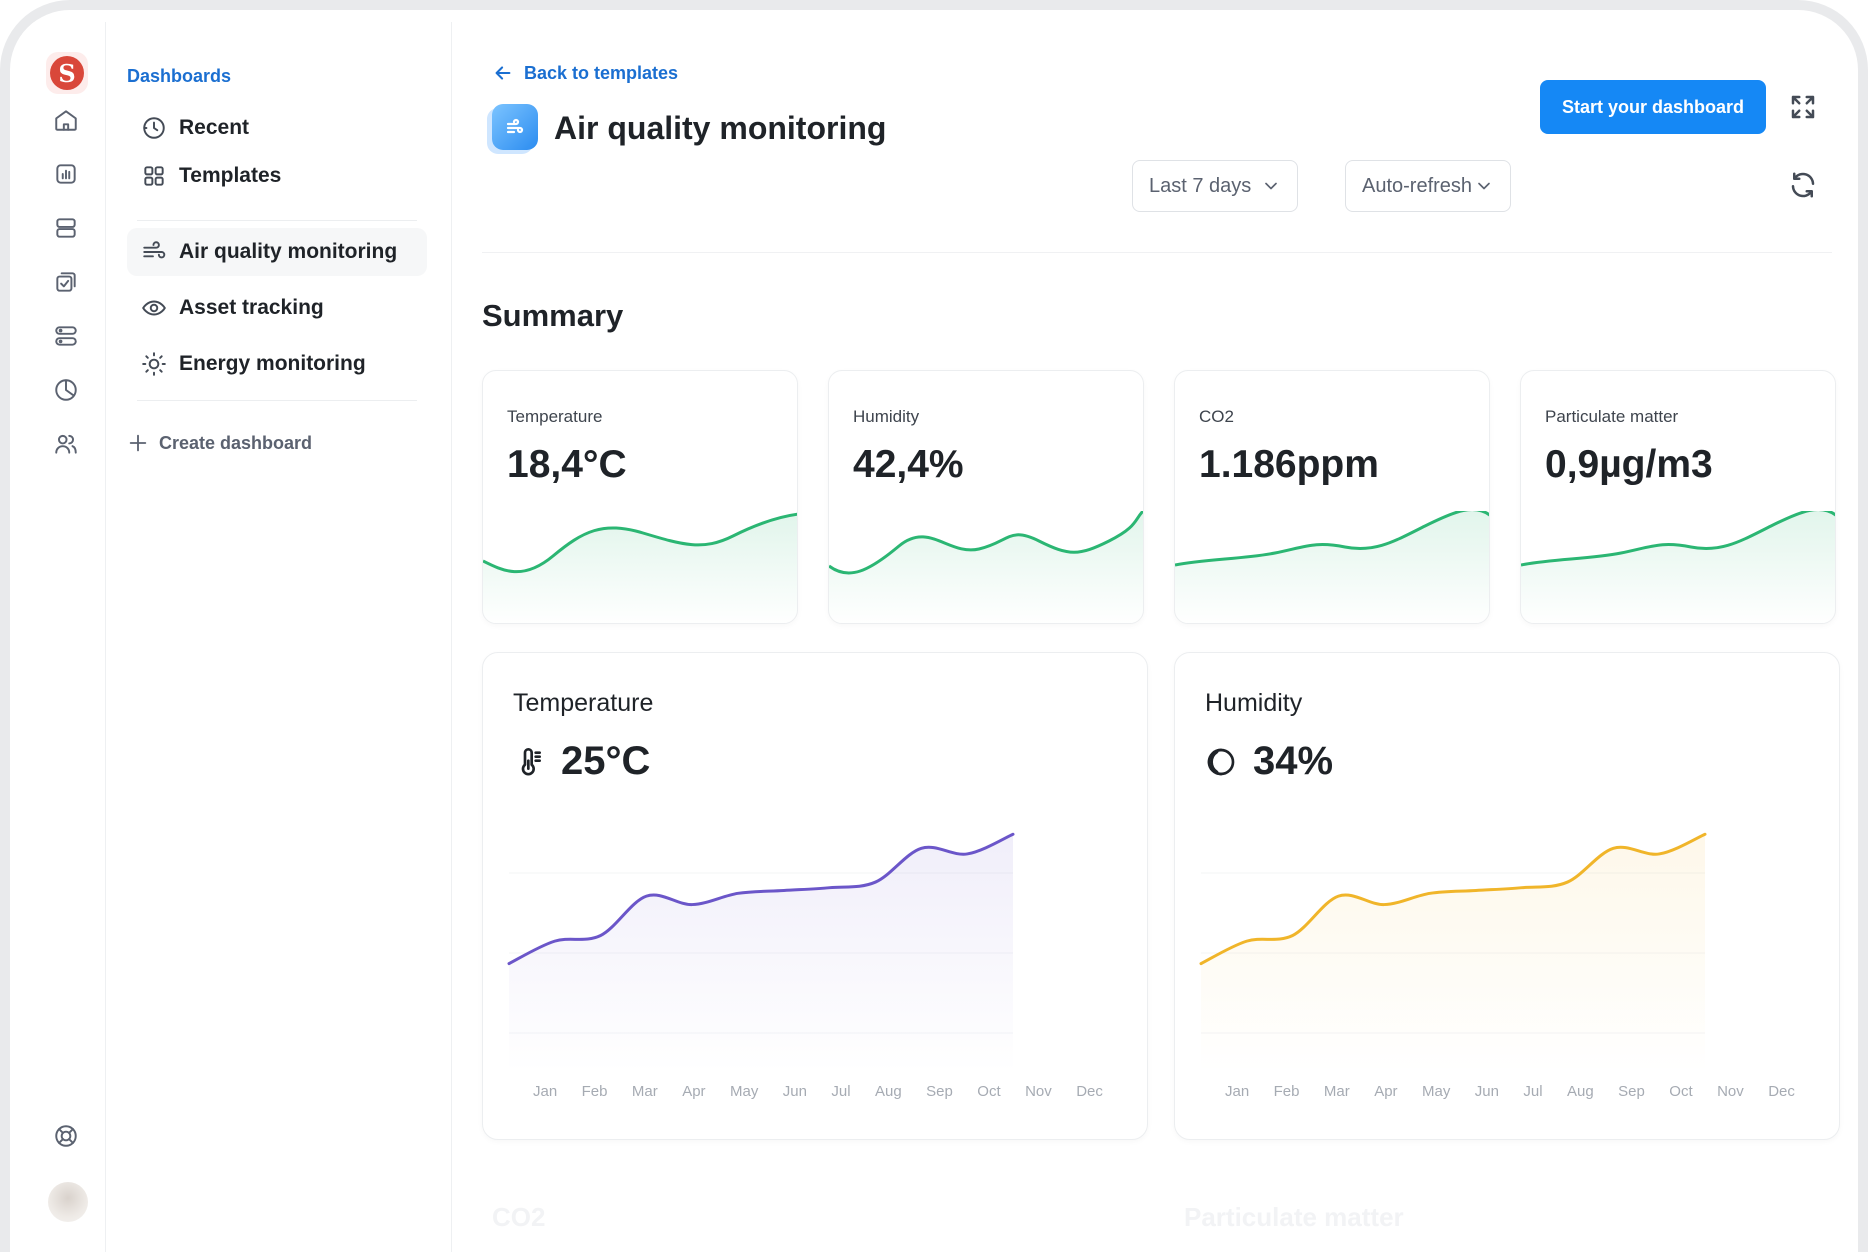 The height and width of the screenshot is (1252, 1868). Describe the element at coordinates (1293, 761) in the screenshot. I see `chart-current-value: 34%` at that location.